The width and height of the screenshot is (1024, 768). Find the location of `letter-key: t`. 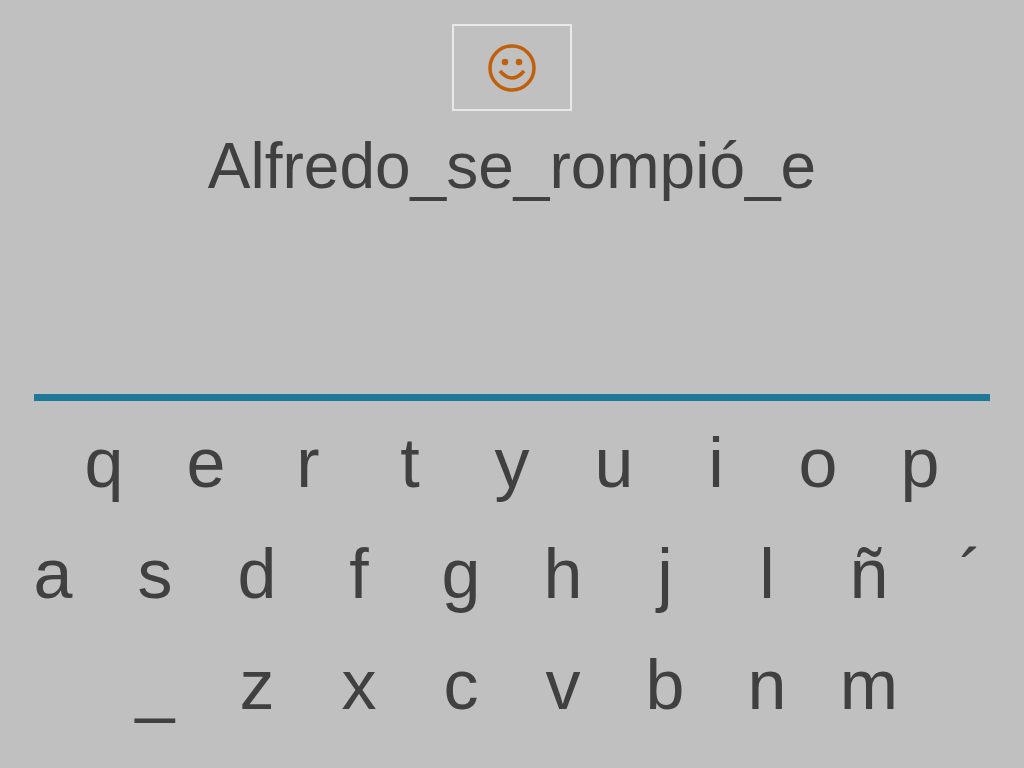

letter-key: t is located at coordinates (410, 463).